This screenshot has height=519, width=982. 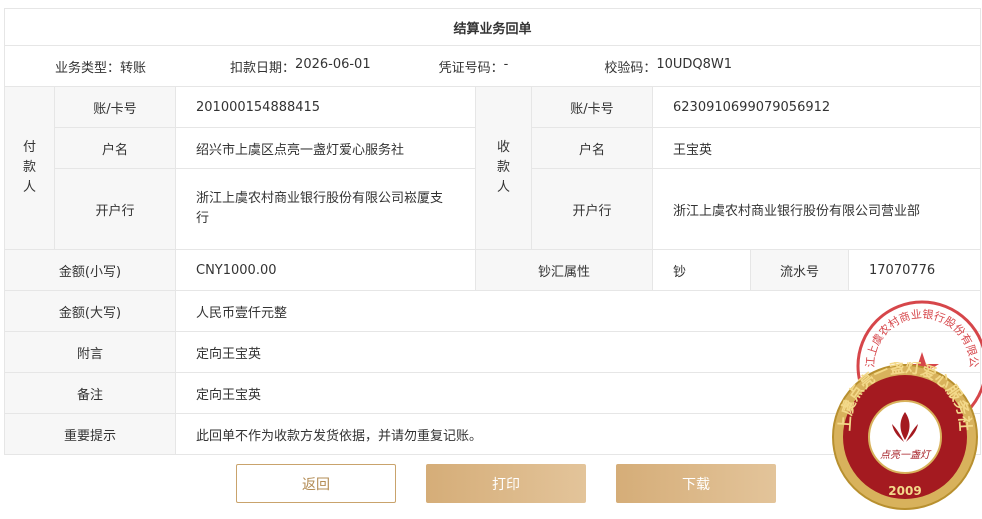 What do you see at coordinates (503, 168) in the screenshot?
I see `payee-section-label: 收款人` at bounding box center [503, 168].